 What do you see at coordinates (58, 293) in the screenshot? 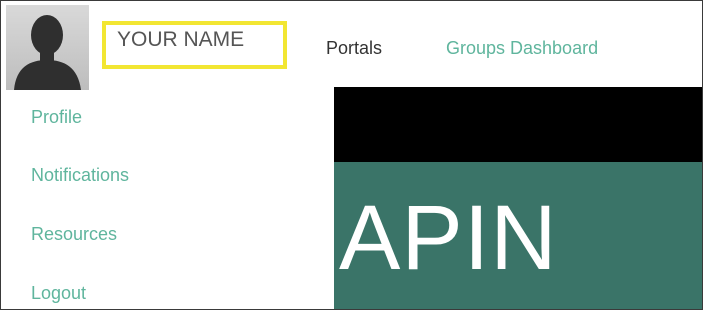
I see `menu-item-logout: Logout` at bounding box center [58, 293].